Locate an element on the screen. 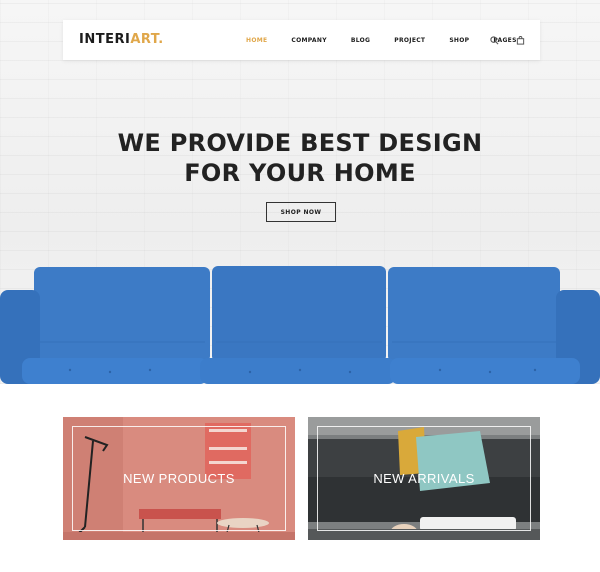 The width and height of the screenshot is (600, 572). hero-headline: WE PROVIDE BEST DESIGN FOR YOUR HOME is located at coordinates (300, 158).